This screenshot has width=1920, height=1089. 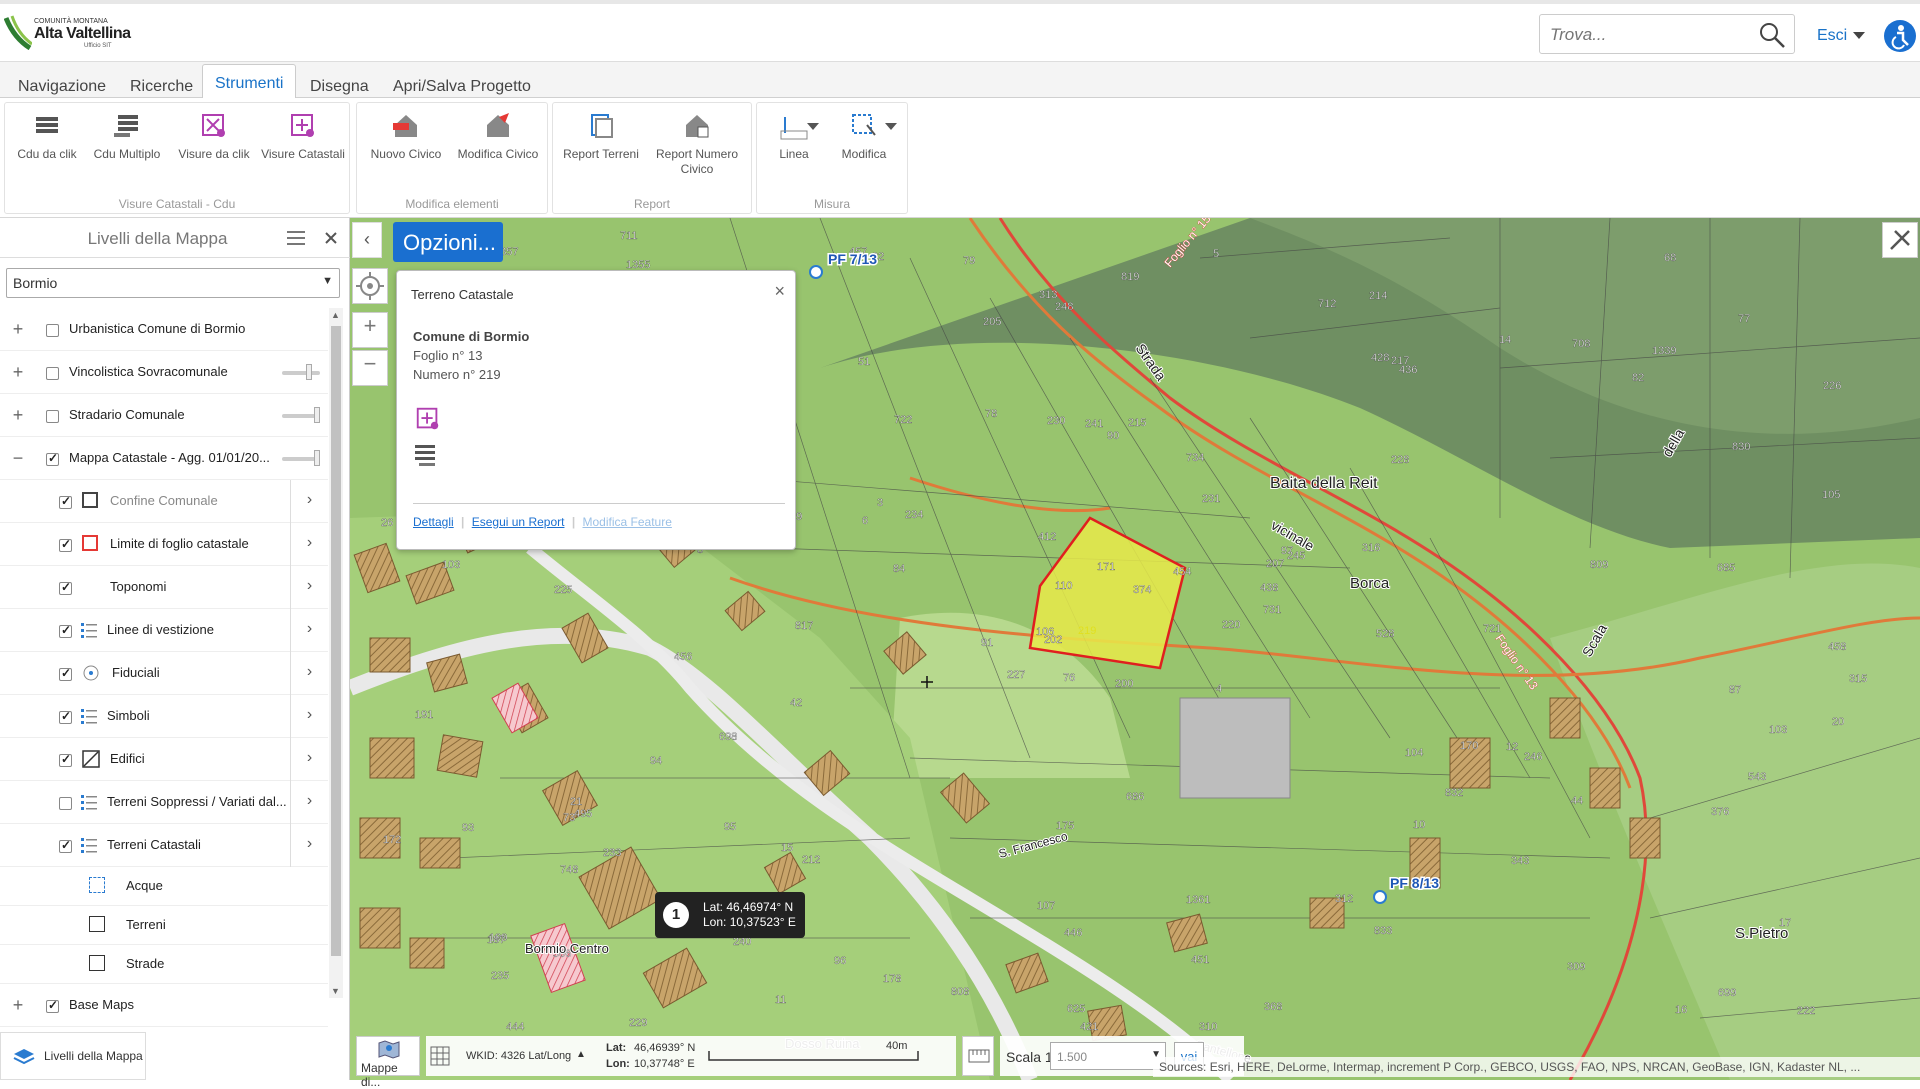 What do you see at coordinates (1344, 899) in the screenshot?
I see `parcel-number: 312` at bounding box center [1344, 899].